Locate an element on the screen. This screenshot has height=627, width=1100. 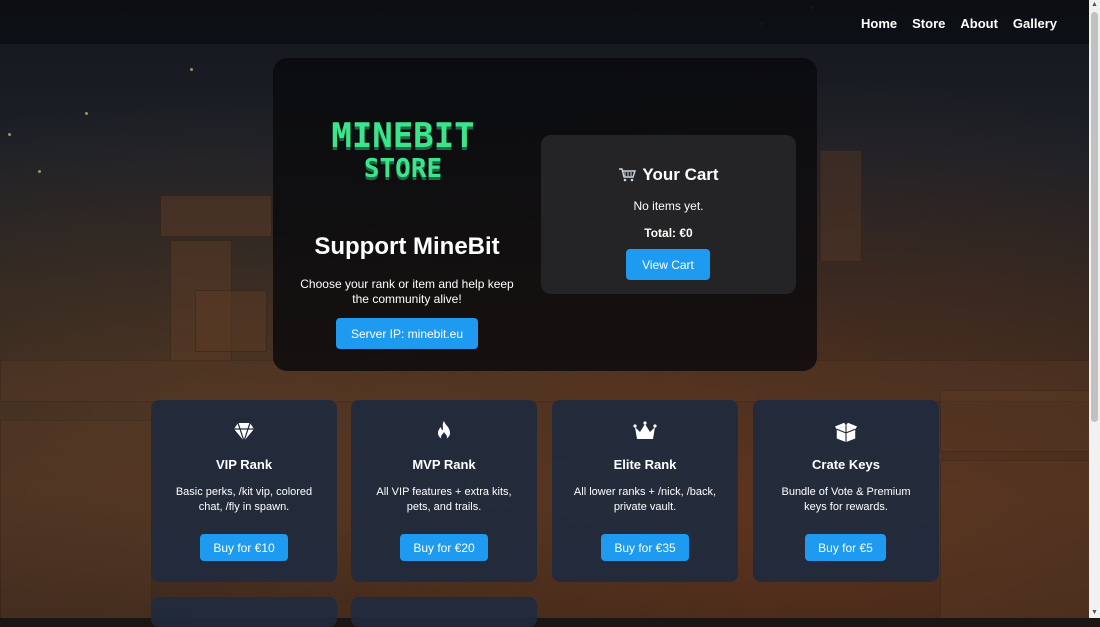
product-title: Elite Rank is located at coordinates (645, 464).